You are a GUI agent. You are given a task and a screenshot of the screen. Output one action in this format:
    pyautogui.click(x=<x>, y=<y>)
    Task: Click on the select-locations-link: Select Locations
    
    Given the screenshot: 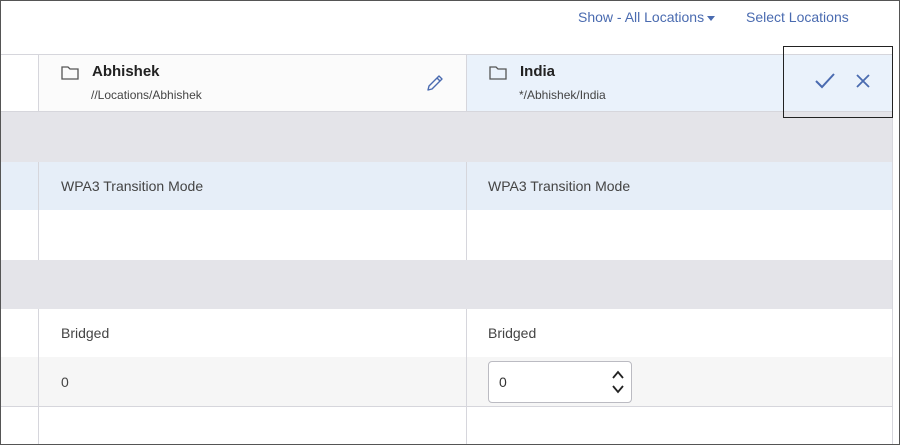 What is the action you would take?
    pyautogui.click(x=797, y=17)
    